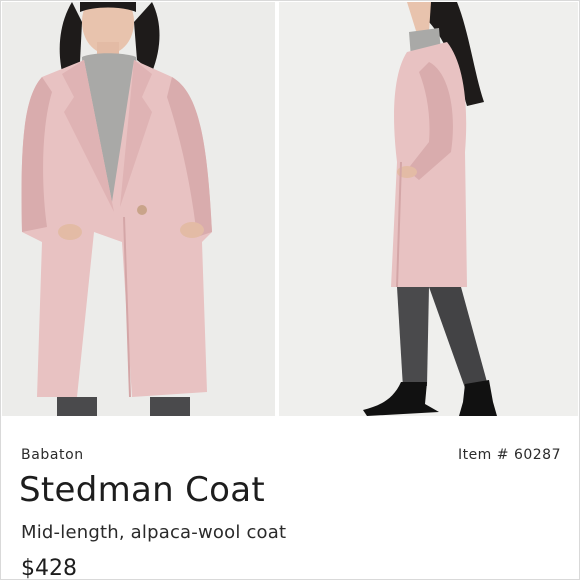 This screenshot has width=580, height=581. I want to click on product-price: $428, so click(49, 568).